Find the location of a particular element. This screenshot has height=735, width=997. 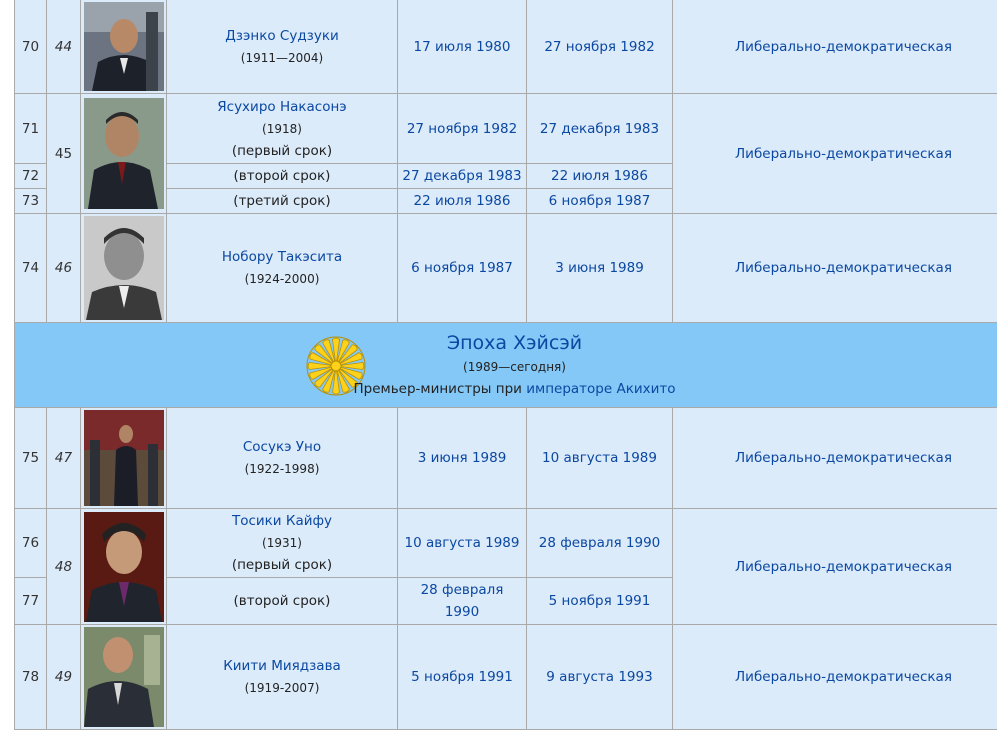

pm-name-cell: Тосики Кайфу (1931) (первый срок) is located at coordinates (282, 543).